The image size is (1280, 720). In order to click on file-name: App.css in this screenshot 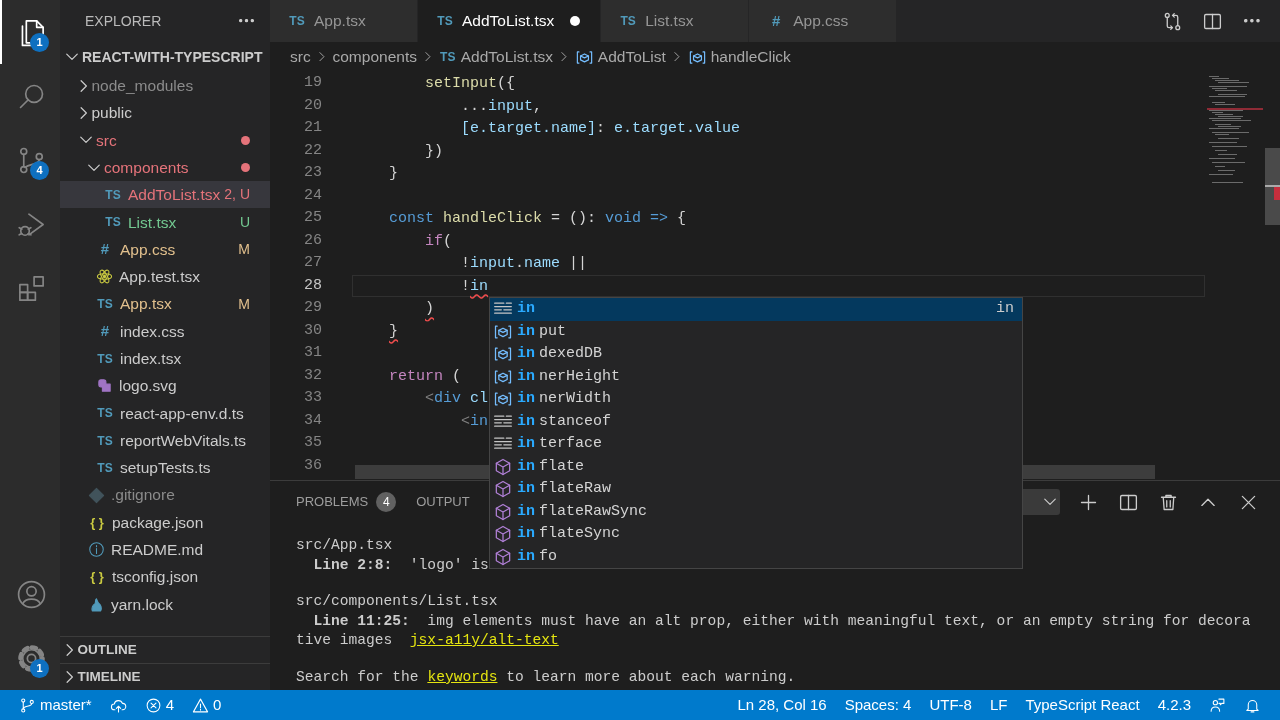, I will do `click(148, 249)`.